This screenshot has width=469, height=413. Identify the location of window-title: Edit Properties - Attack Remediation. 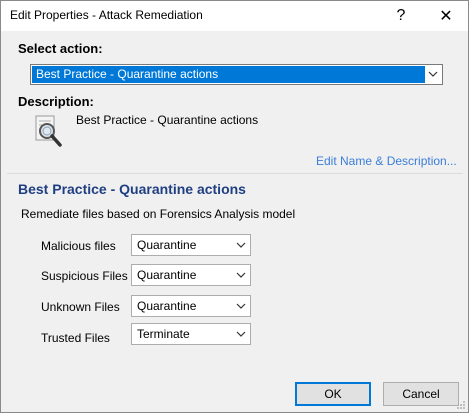
(106, 15).